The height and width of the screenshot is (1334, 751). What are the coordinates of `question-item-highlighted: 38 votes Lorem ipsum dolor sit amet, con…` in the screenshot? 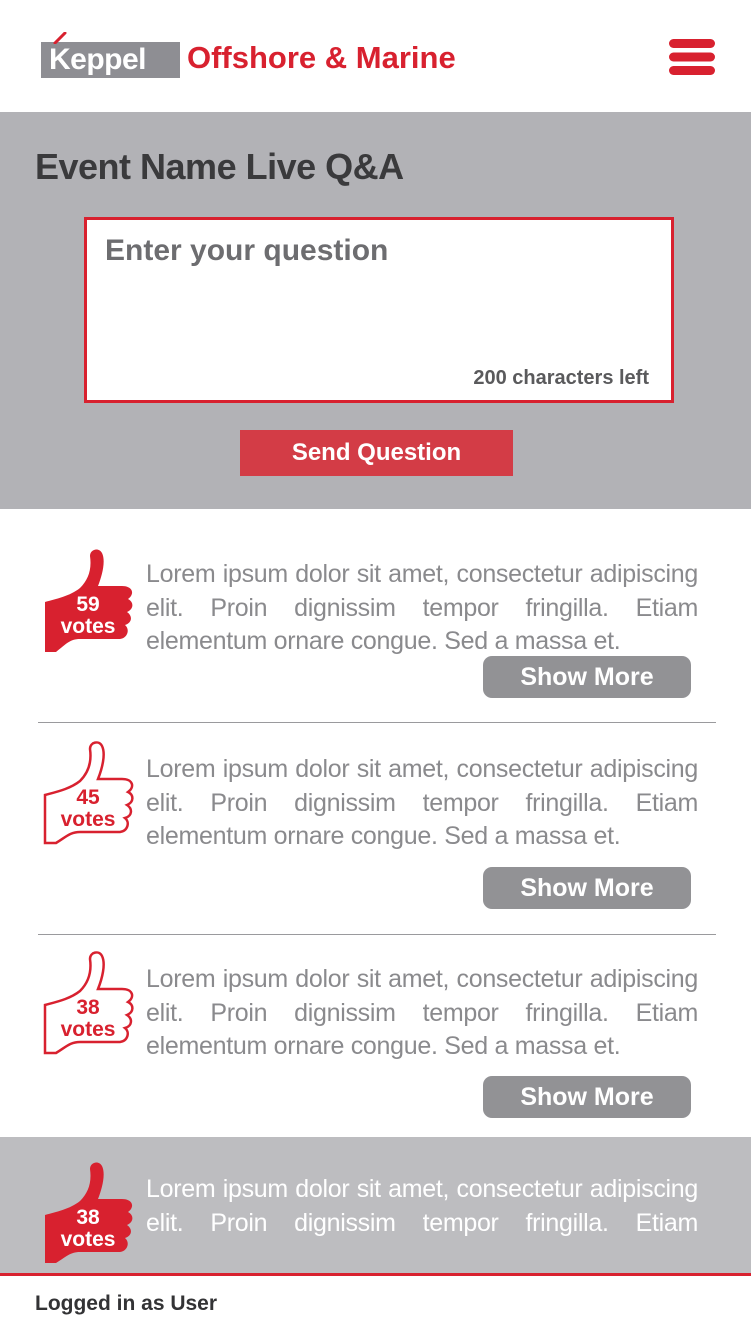 It's located at (375, 1205).